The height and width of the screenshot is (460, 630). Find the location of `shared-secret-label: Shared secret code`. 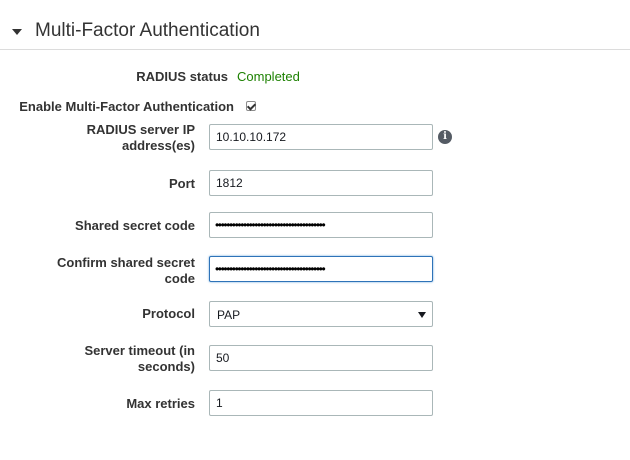

shared-secret-label: Shared secret code is located at coordinates (135, 225).